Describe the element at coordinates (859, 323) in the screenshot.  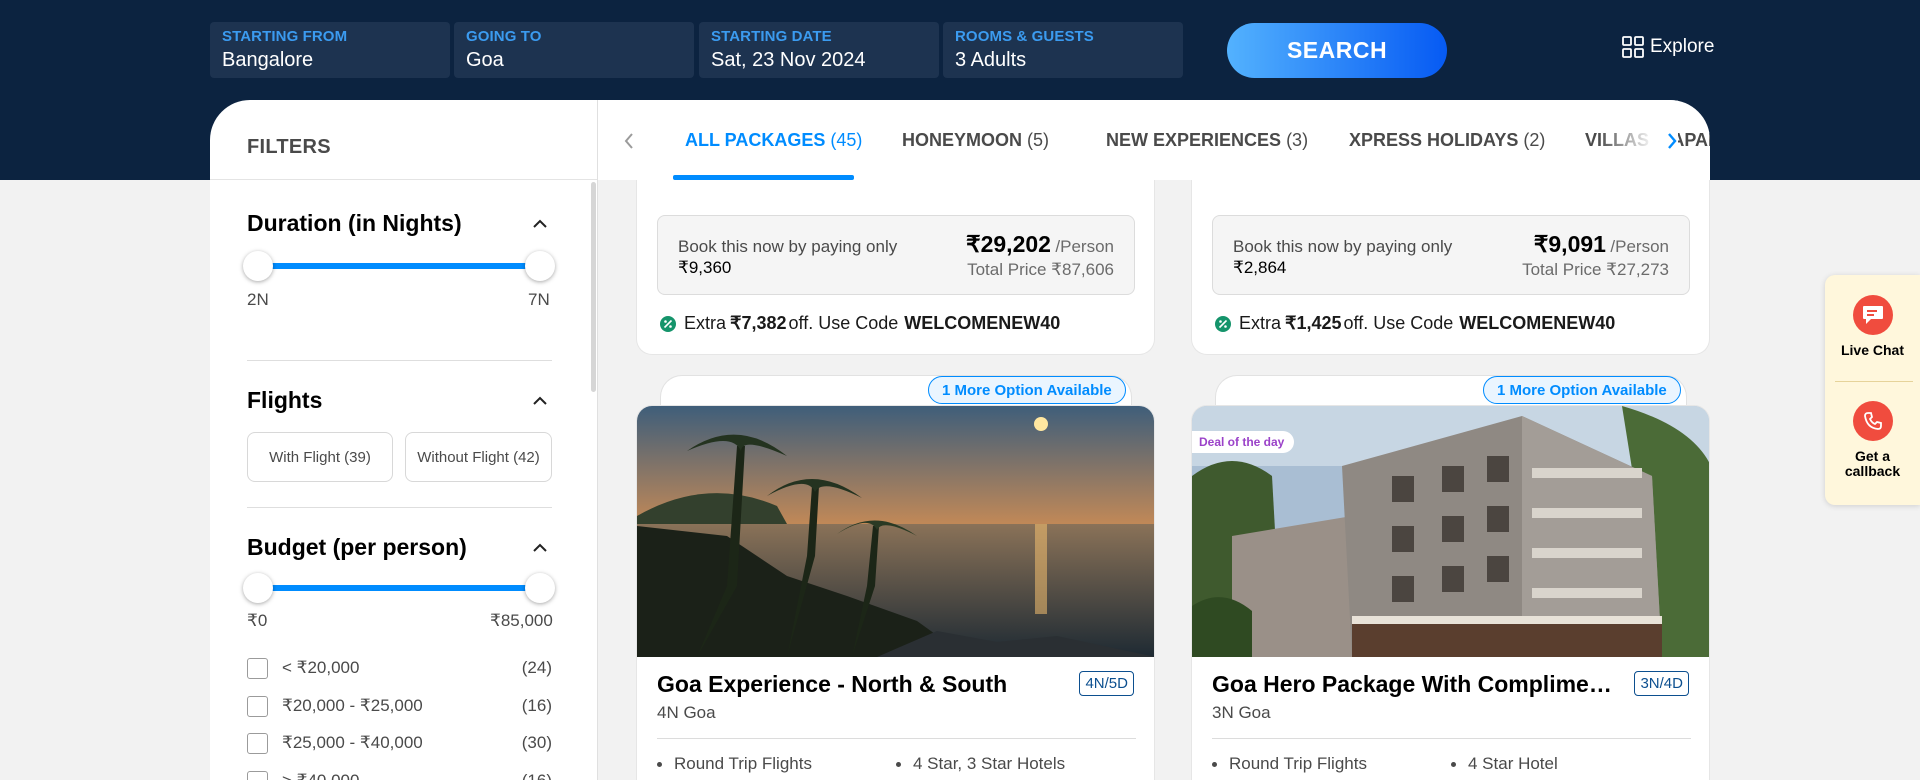
I see `coupon-offer: Extra ₹7,382 off. Use Code WELCOMENEW40` at that location.